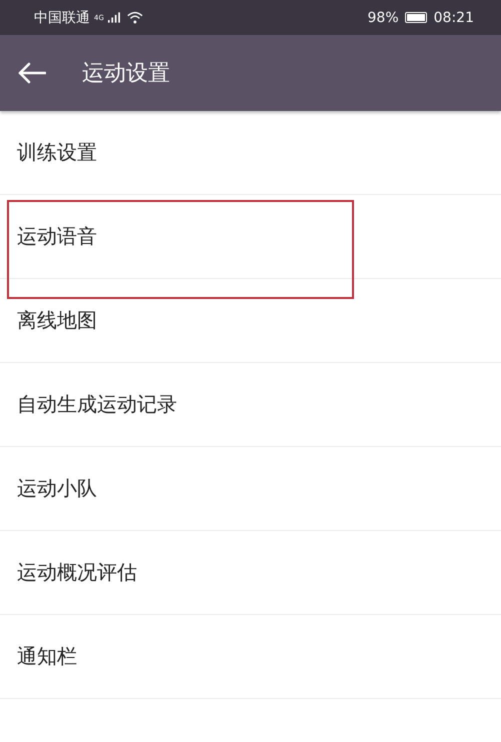 The width and height of the screenshot is (501, 742). Describe the element at coordinates (134, 17) in the screenshot. I see `wifi-icon` at that location.